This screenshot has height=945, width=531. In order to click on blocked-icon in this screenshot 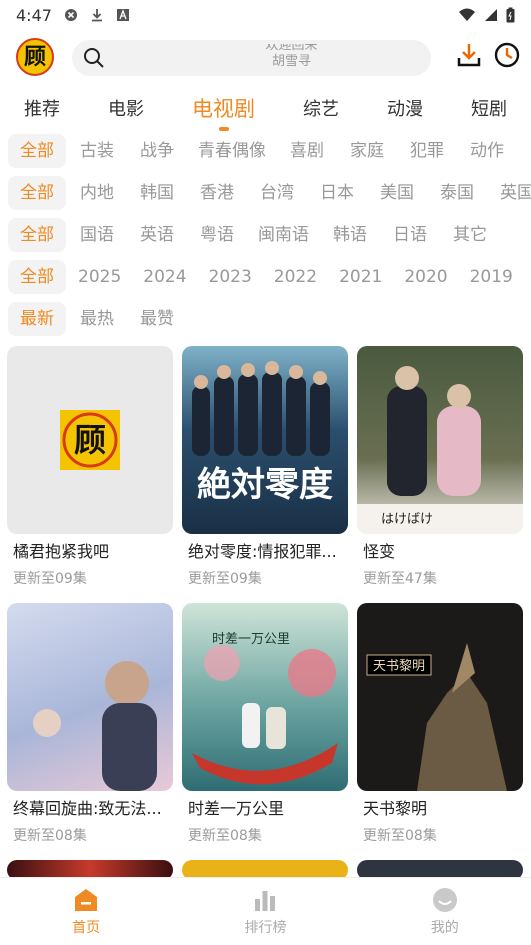, I will do `click(70, 15)`.